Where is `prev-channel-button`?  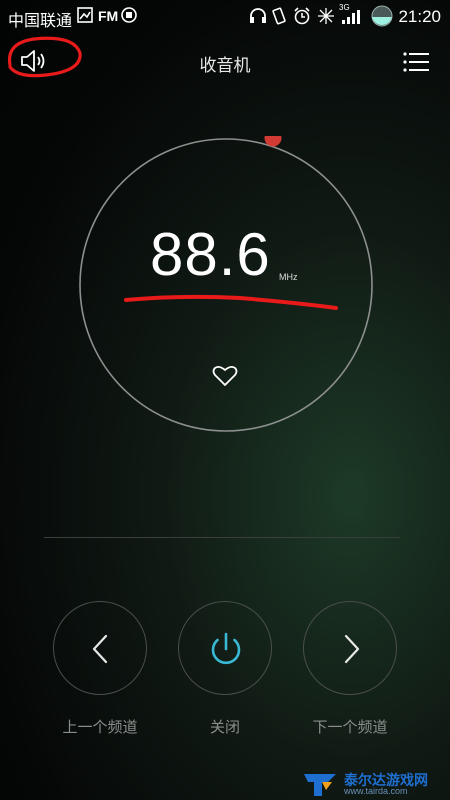
prev-channel-button is located at coordinates (100, 648).